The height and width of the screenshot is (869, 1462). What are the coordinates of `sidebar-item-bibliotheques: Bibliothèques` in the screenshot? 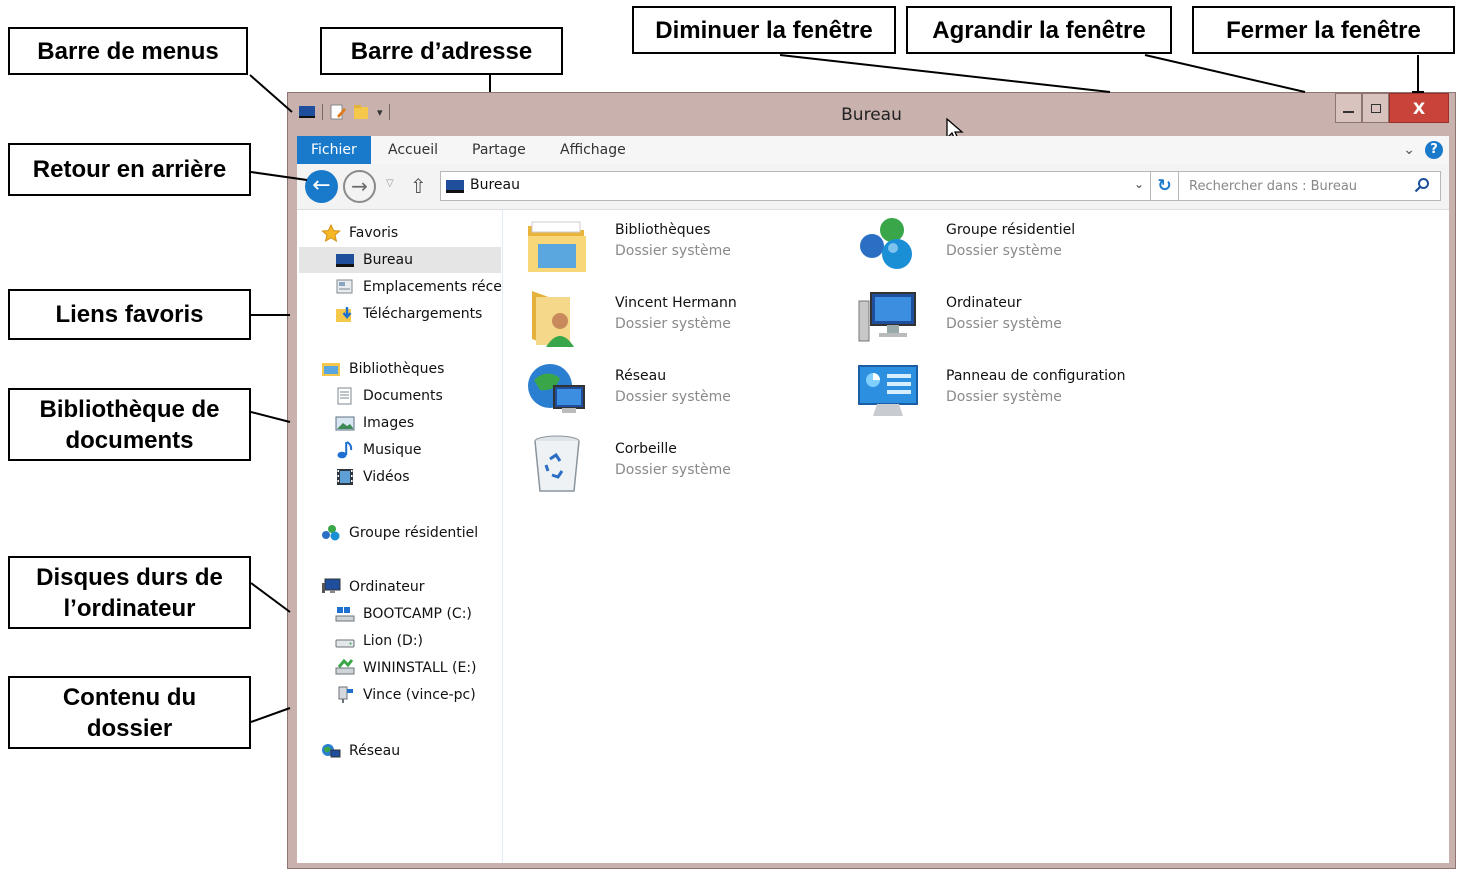 It's located at (382, 369).